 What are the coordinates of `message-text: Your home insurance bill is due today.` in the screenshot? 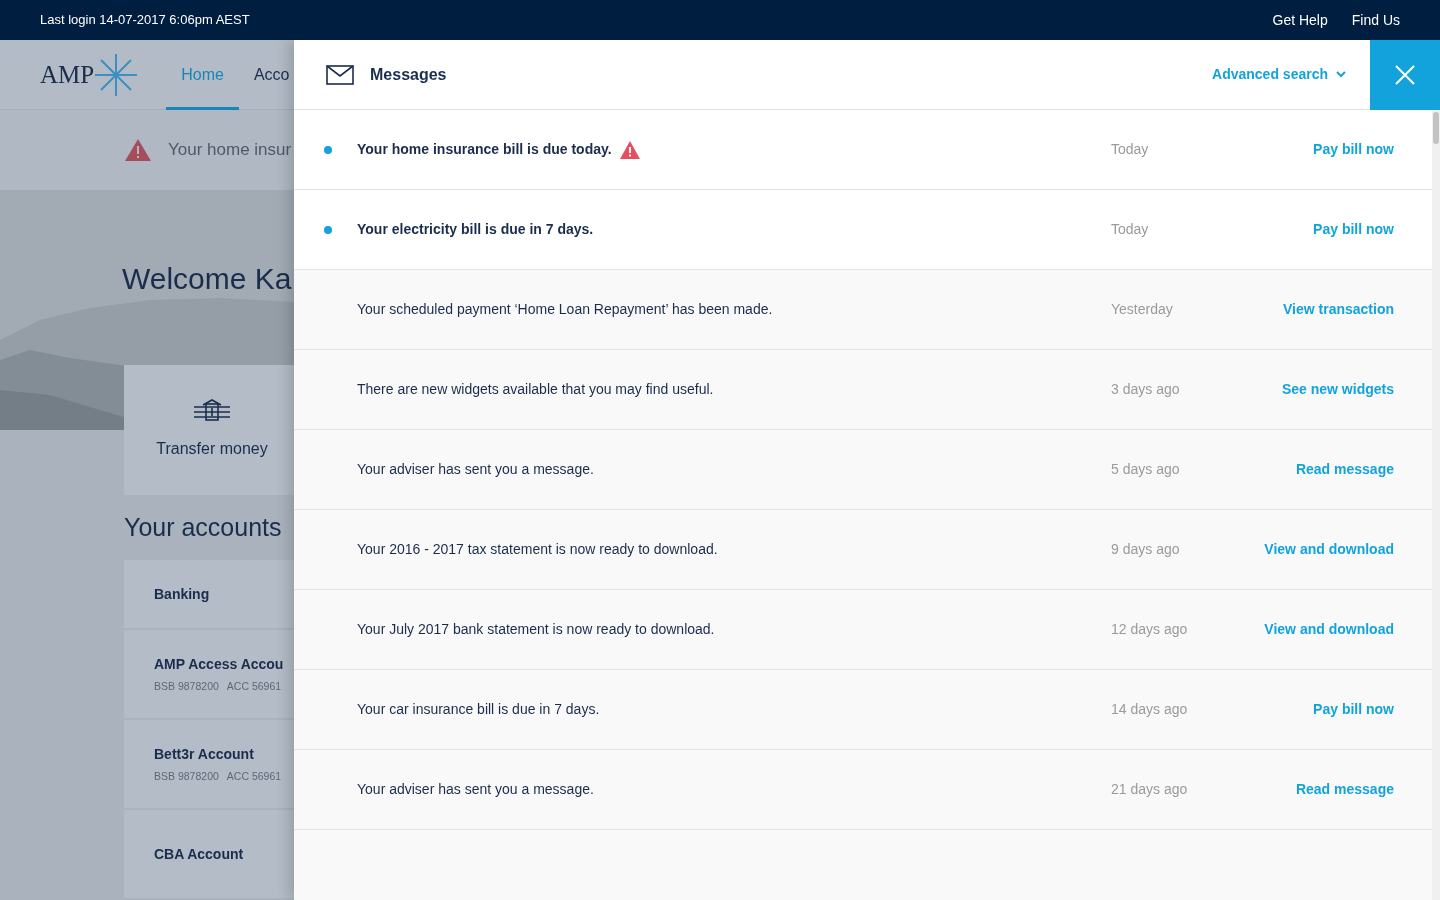 It's located at (484, 149).